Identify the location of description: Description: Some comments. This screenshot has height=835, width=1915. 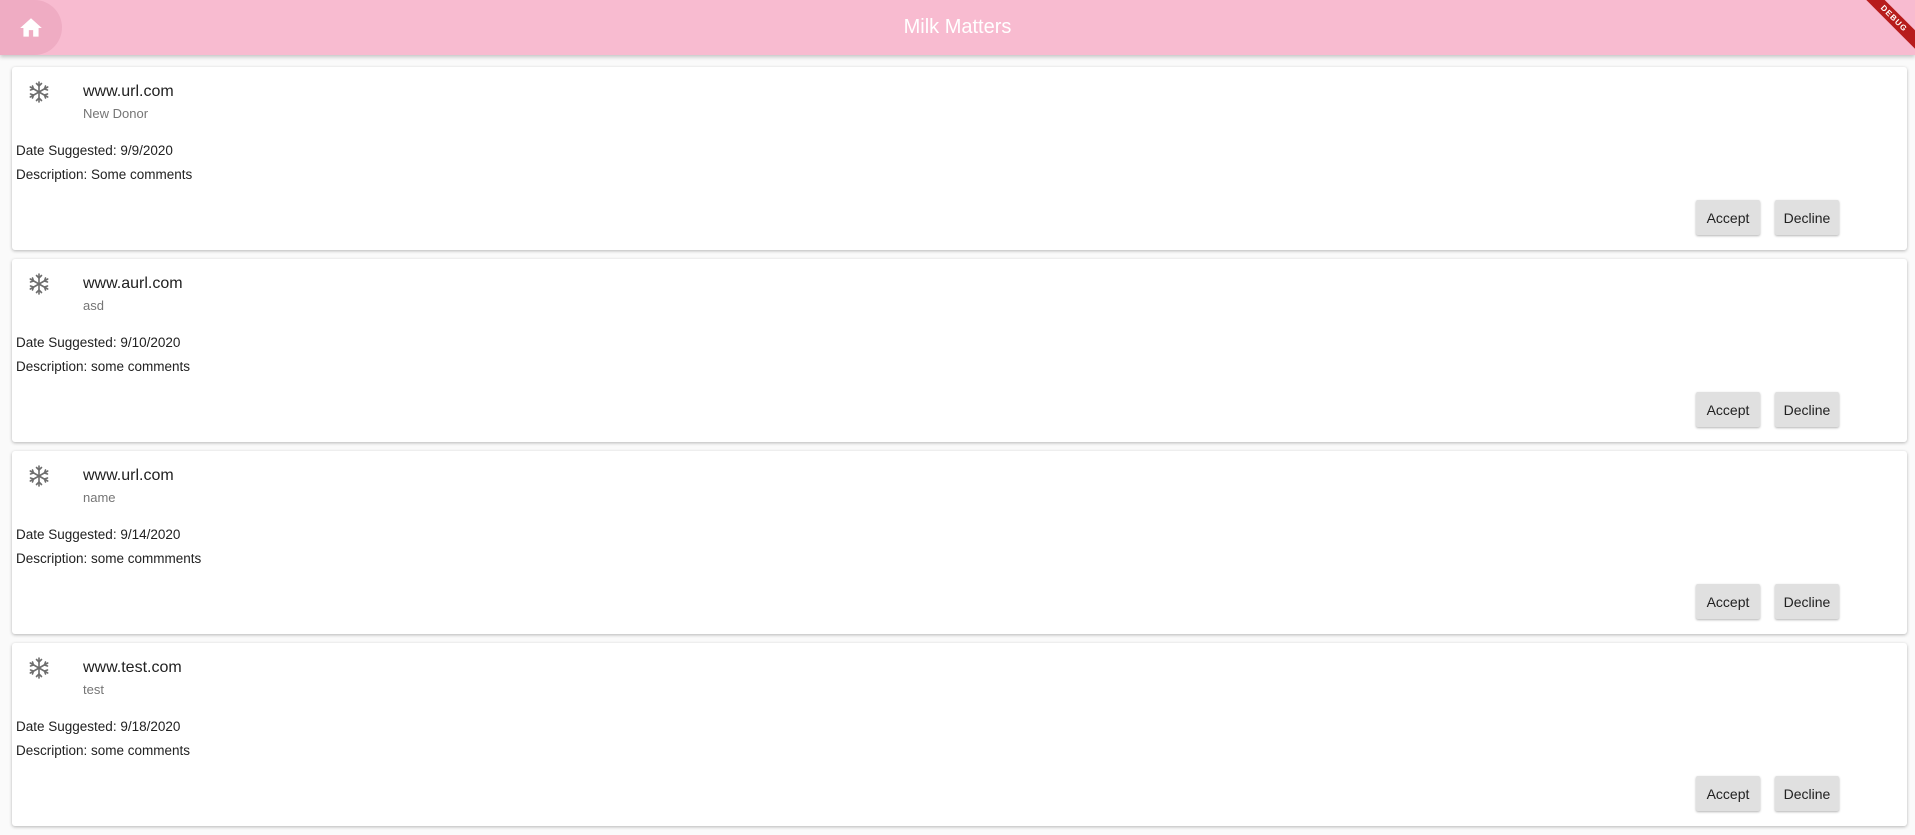
(104, 174).